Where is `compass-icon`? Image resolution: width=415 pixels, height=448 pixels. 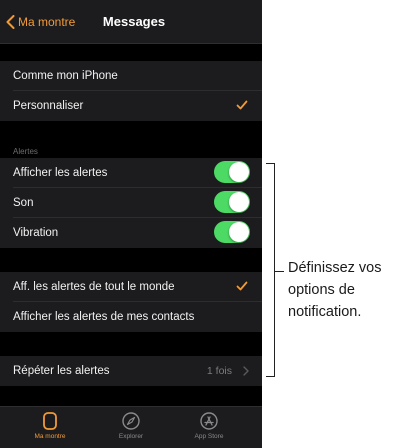
compass-icon is located at coordinates (131, 421).